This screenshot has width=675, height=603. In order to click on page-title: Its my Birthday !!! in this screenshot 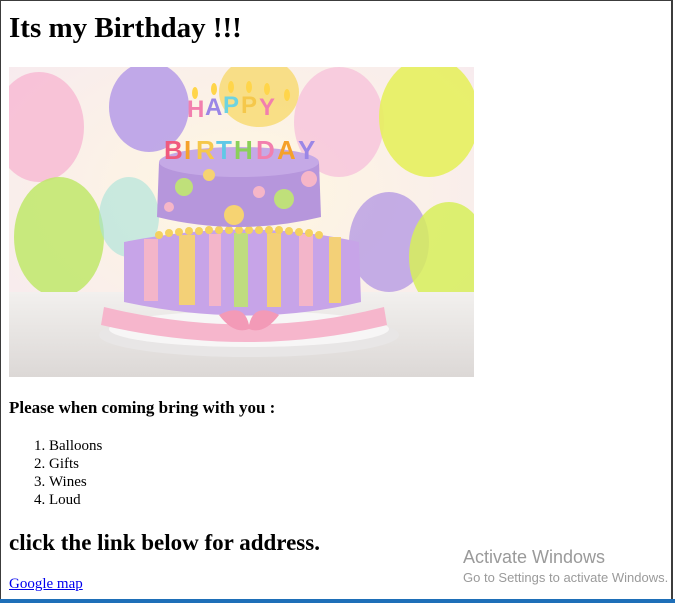, I will do `click(125, 28)`.